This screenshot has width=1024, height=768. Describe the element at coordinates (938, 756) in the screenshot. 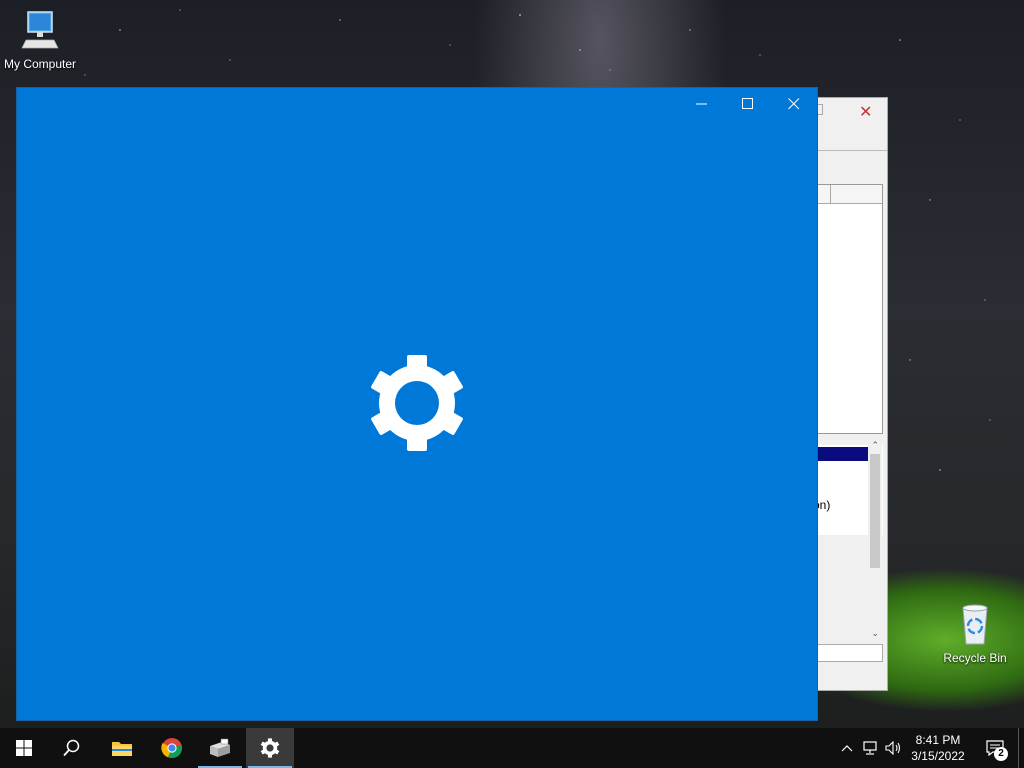

I see `clock-date: 3/15/2022` at that location.